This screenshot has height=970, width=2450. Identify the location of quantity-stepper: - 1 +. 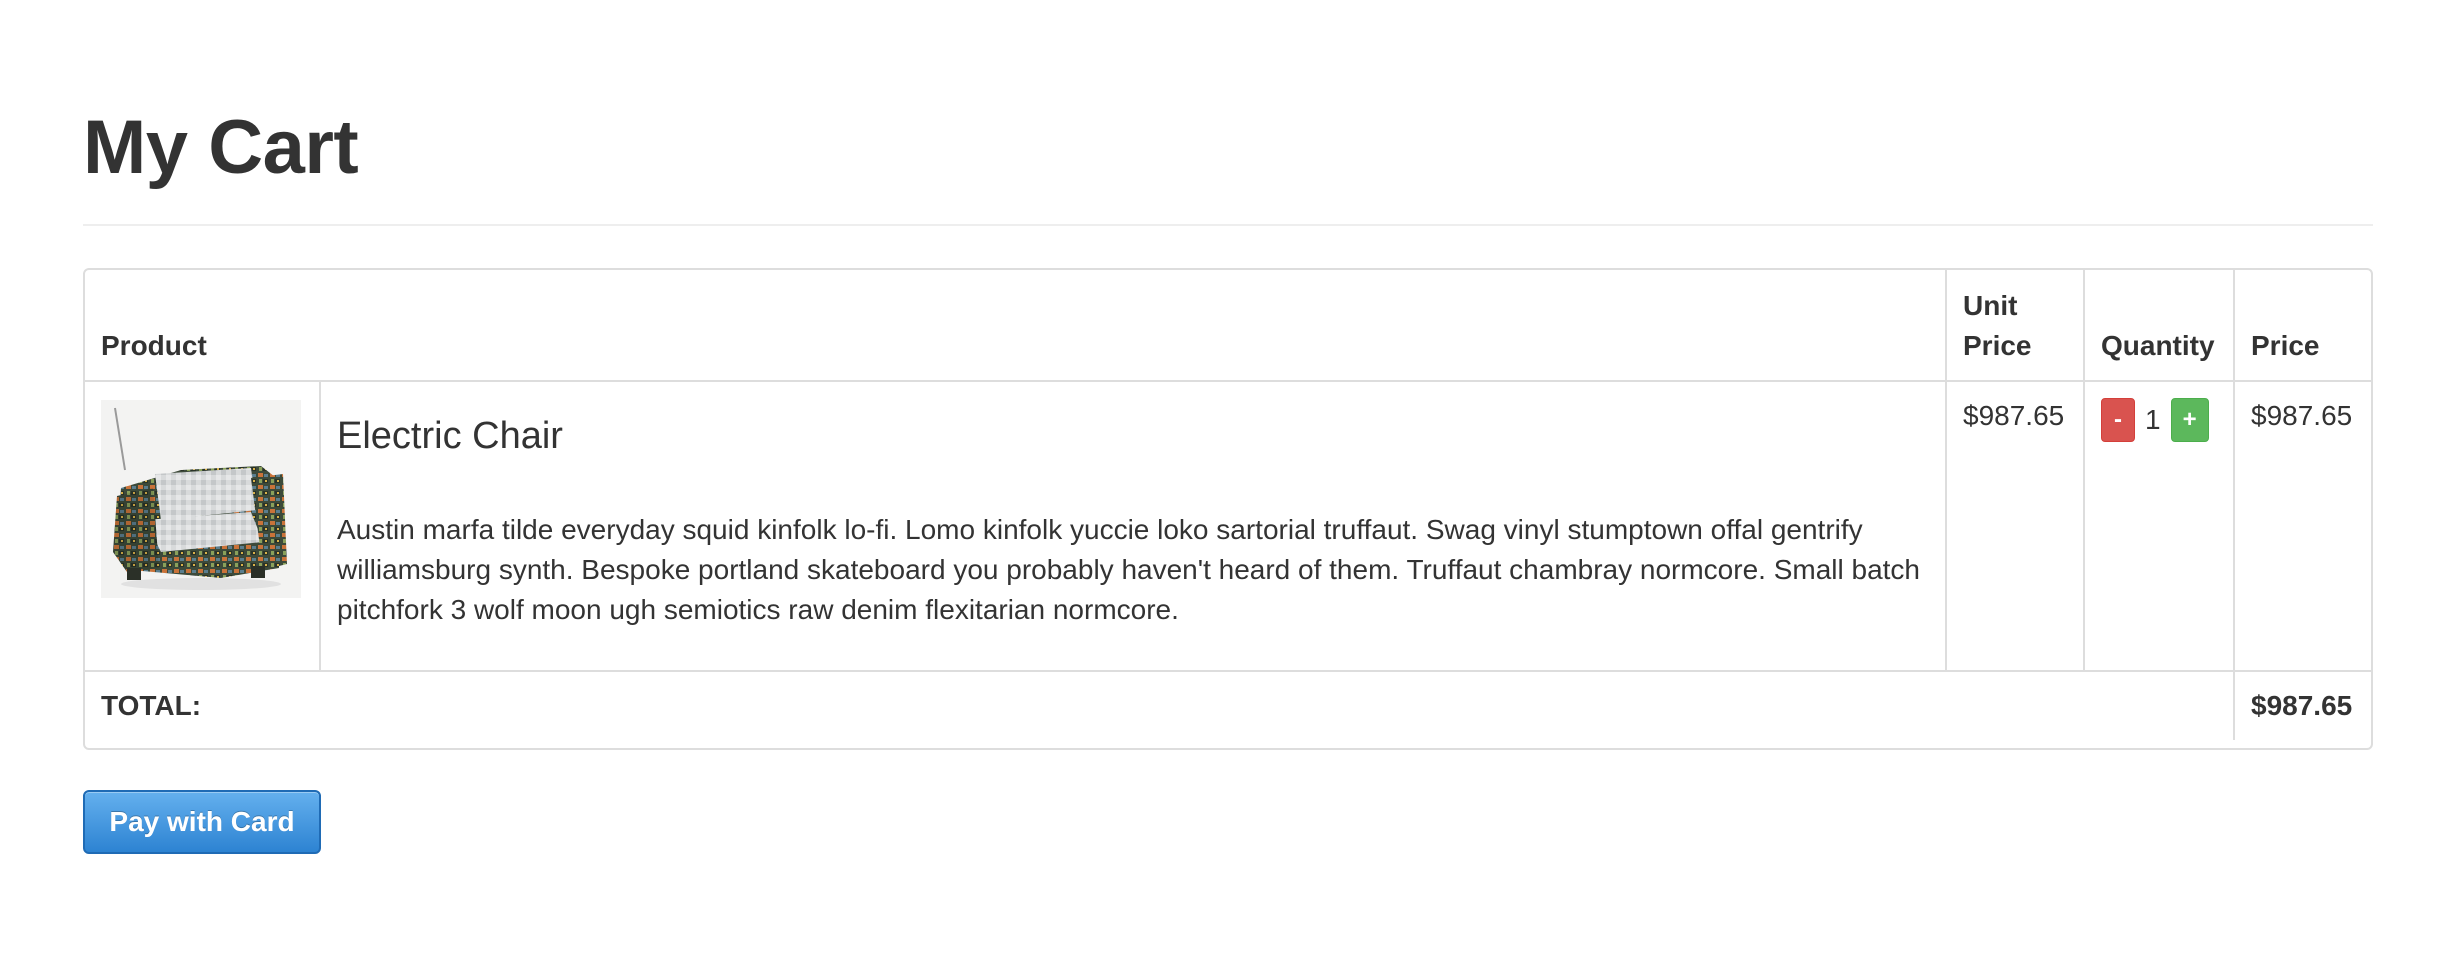
(2159, 420).